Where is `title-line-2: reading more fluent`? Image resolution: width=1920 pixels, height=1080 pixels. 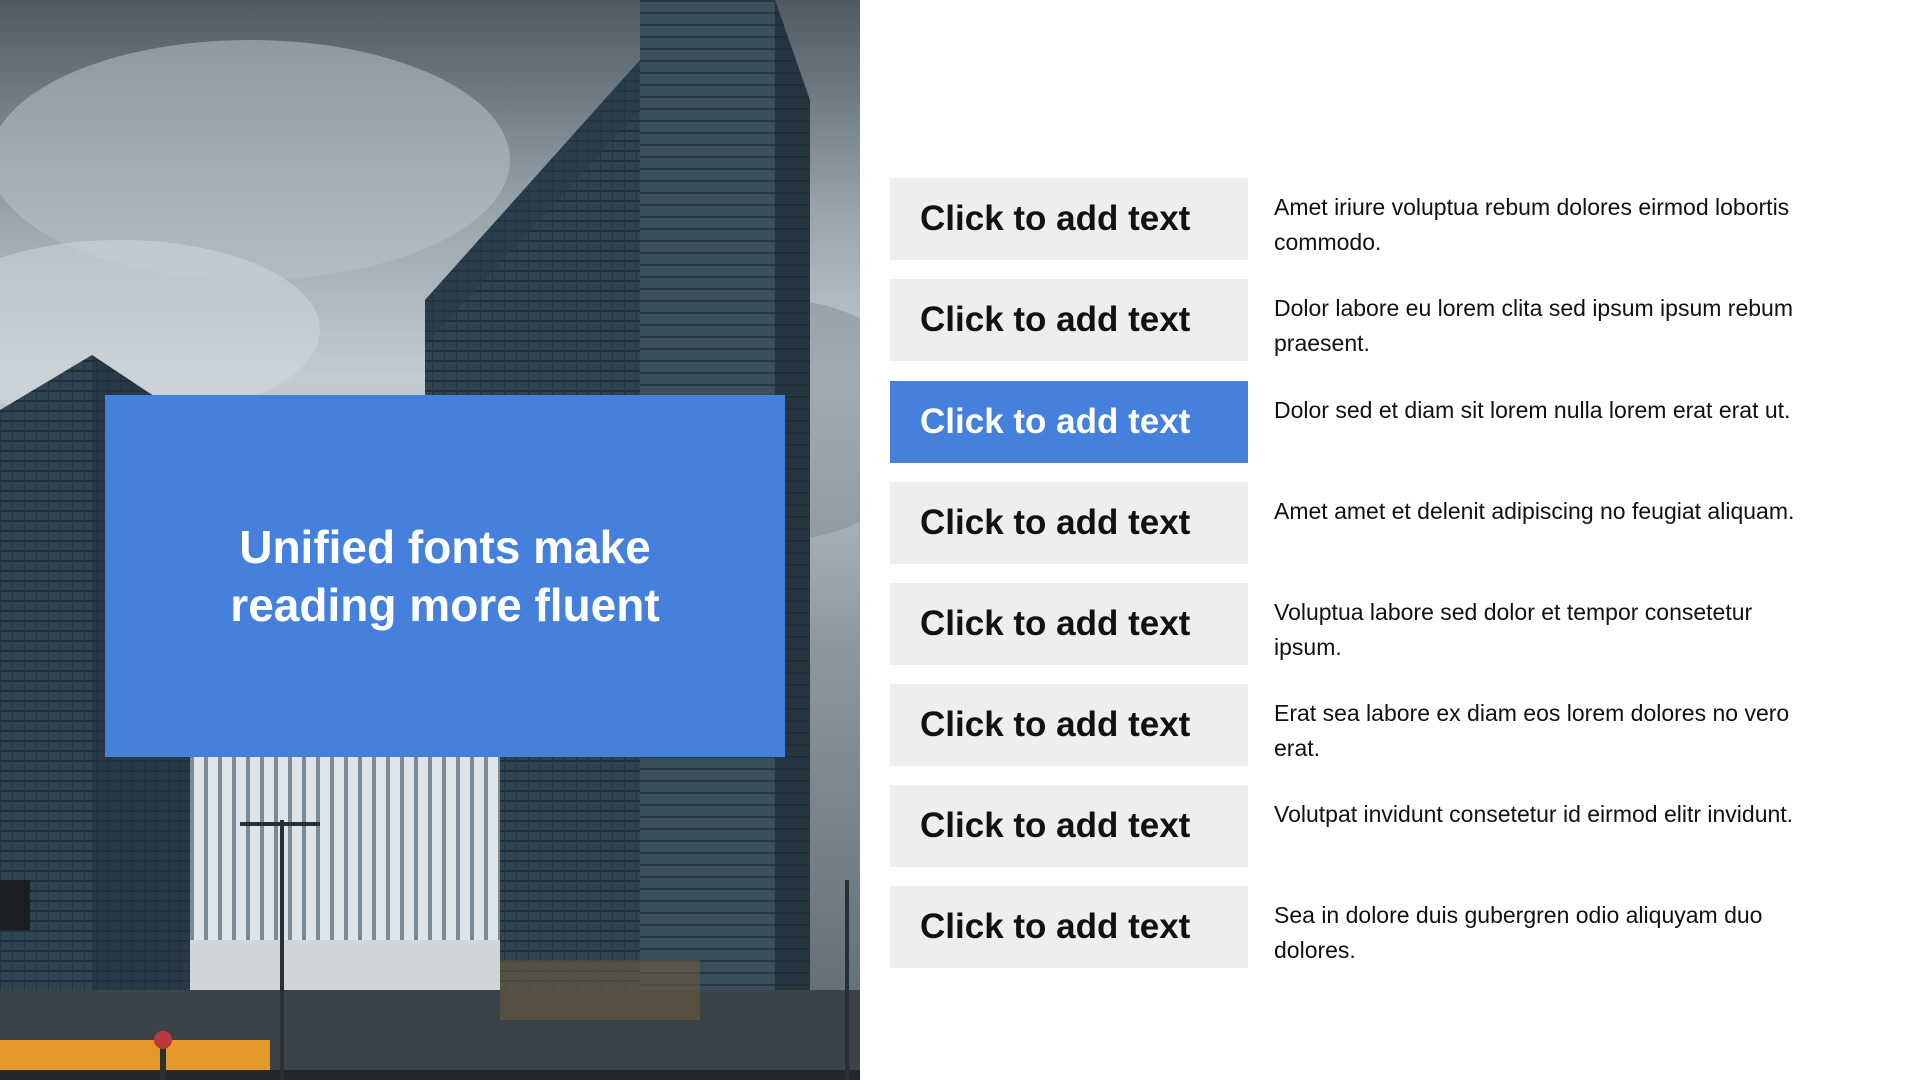 title-line-2: reading more fluent is located at coordinates (445, 605).